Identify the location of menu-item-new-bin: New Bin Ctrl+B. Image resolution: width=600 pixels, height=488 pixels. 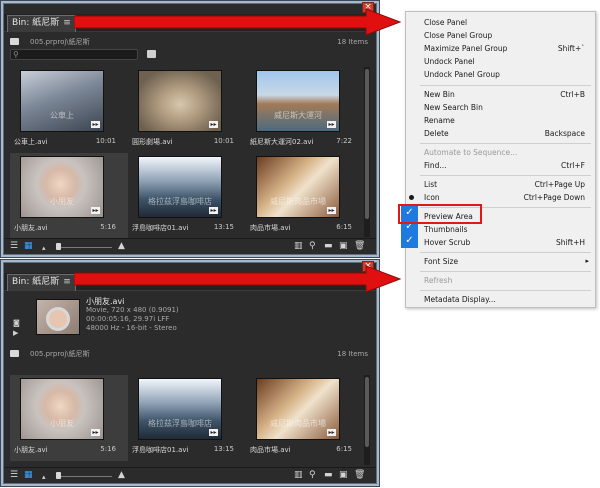
(500, 94).